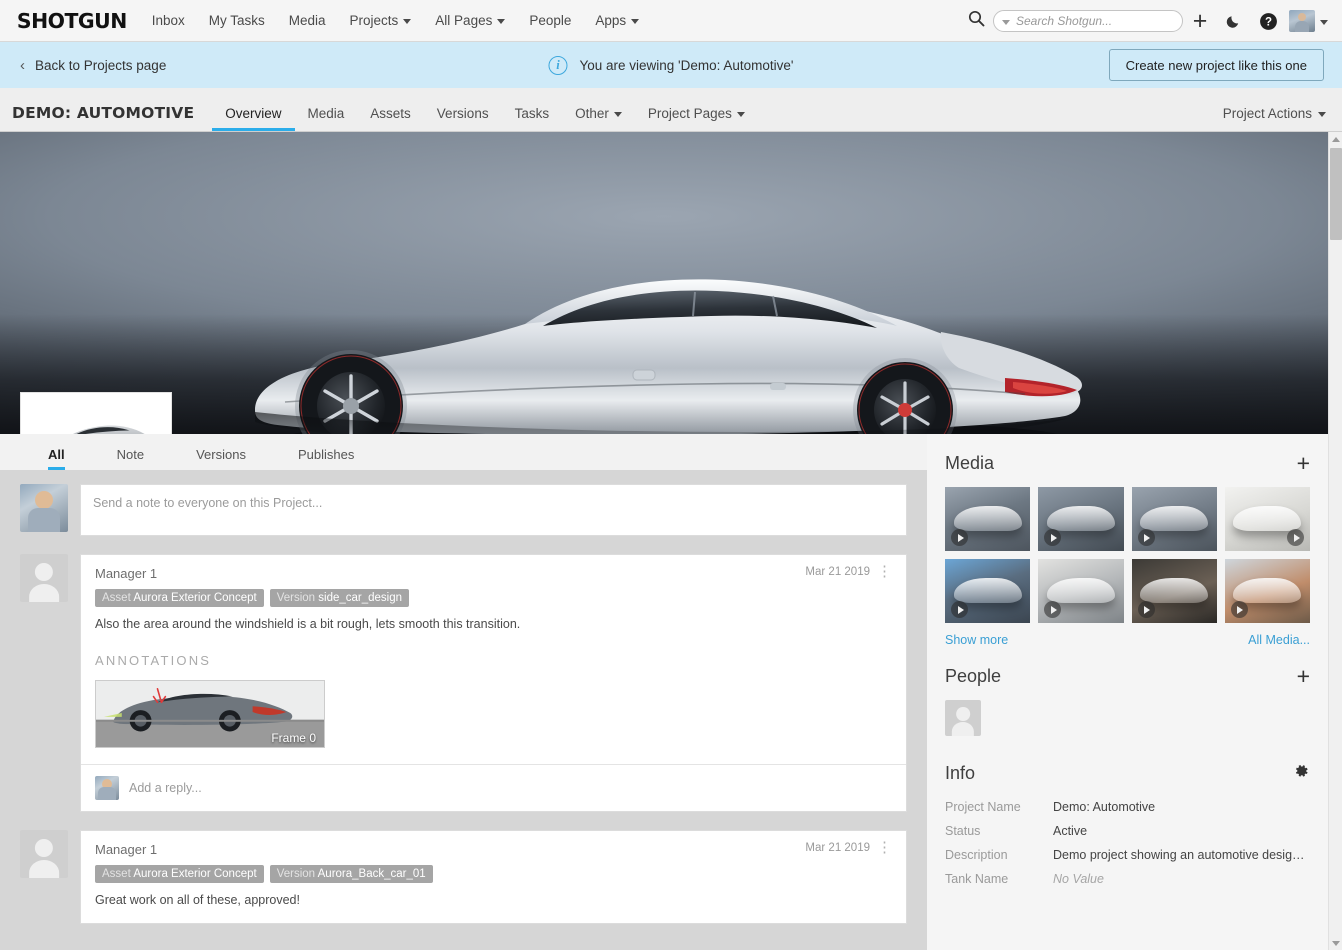 This screenshot has height=950, width=1342. What do you see at coordinates (1104, 807) in the screenshot?
I see `info-field-value: Demo: Automotive` at bounding box center [1104, 807].